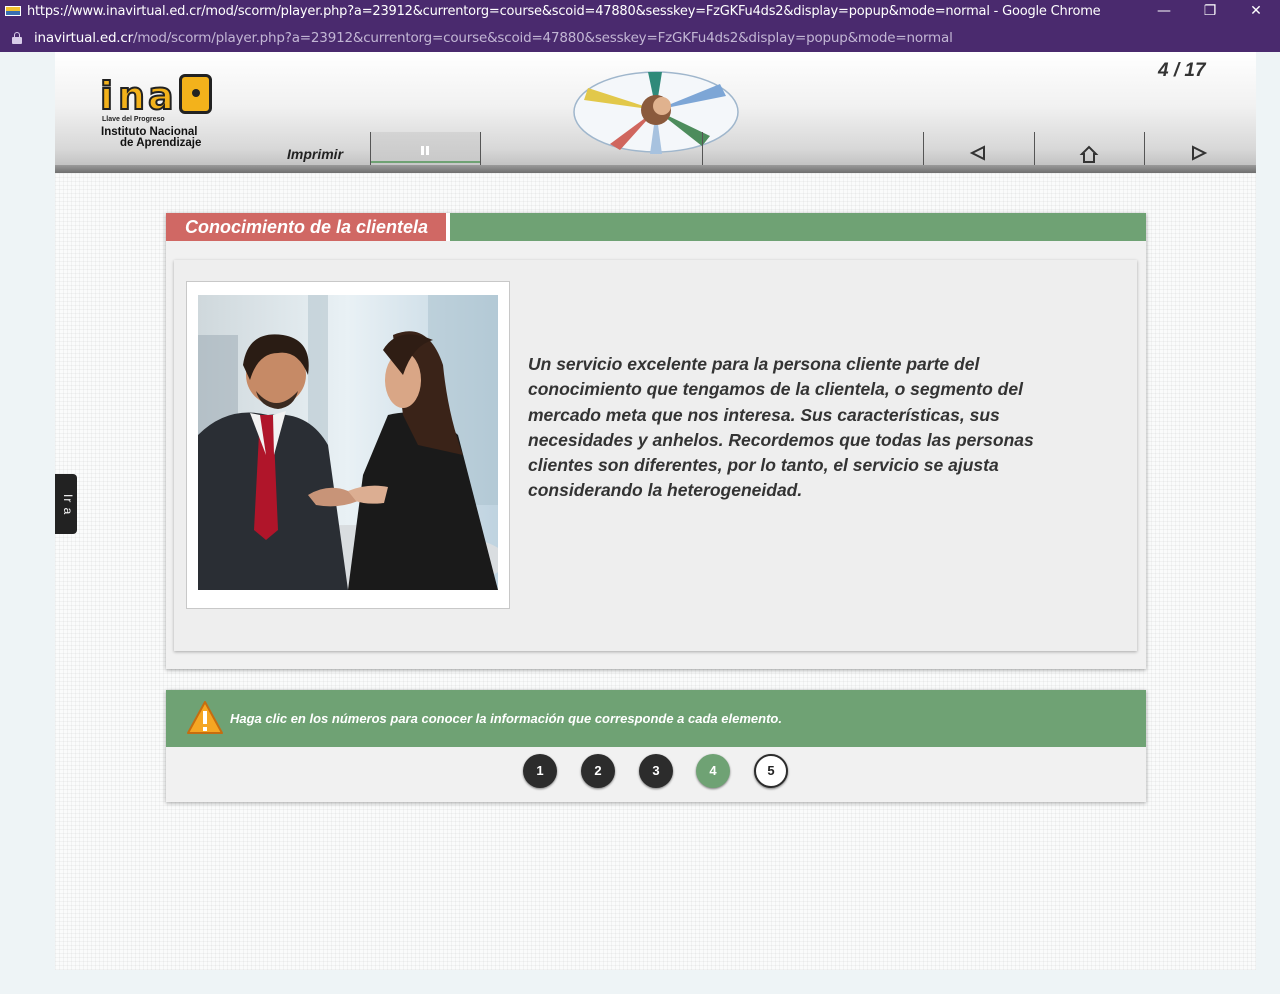  Describe the element at coordinates (83, 38) in the screenshot. I see `url-host: inavirtual.ed.cr` at that location.